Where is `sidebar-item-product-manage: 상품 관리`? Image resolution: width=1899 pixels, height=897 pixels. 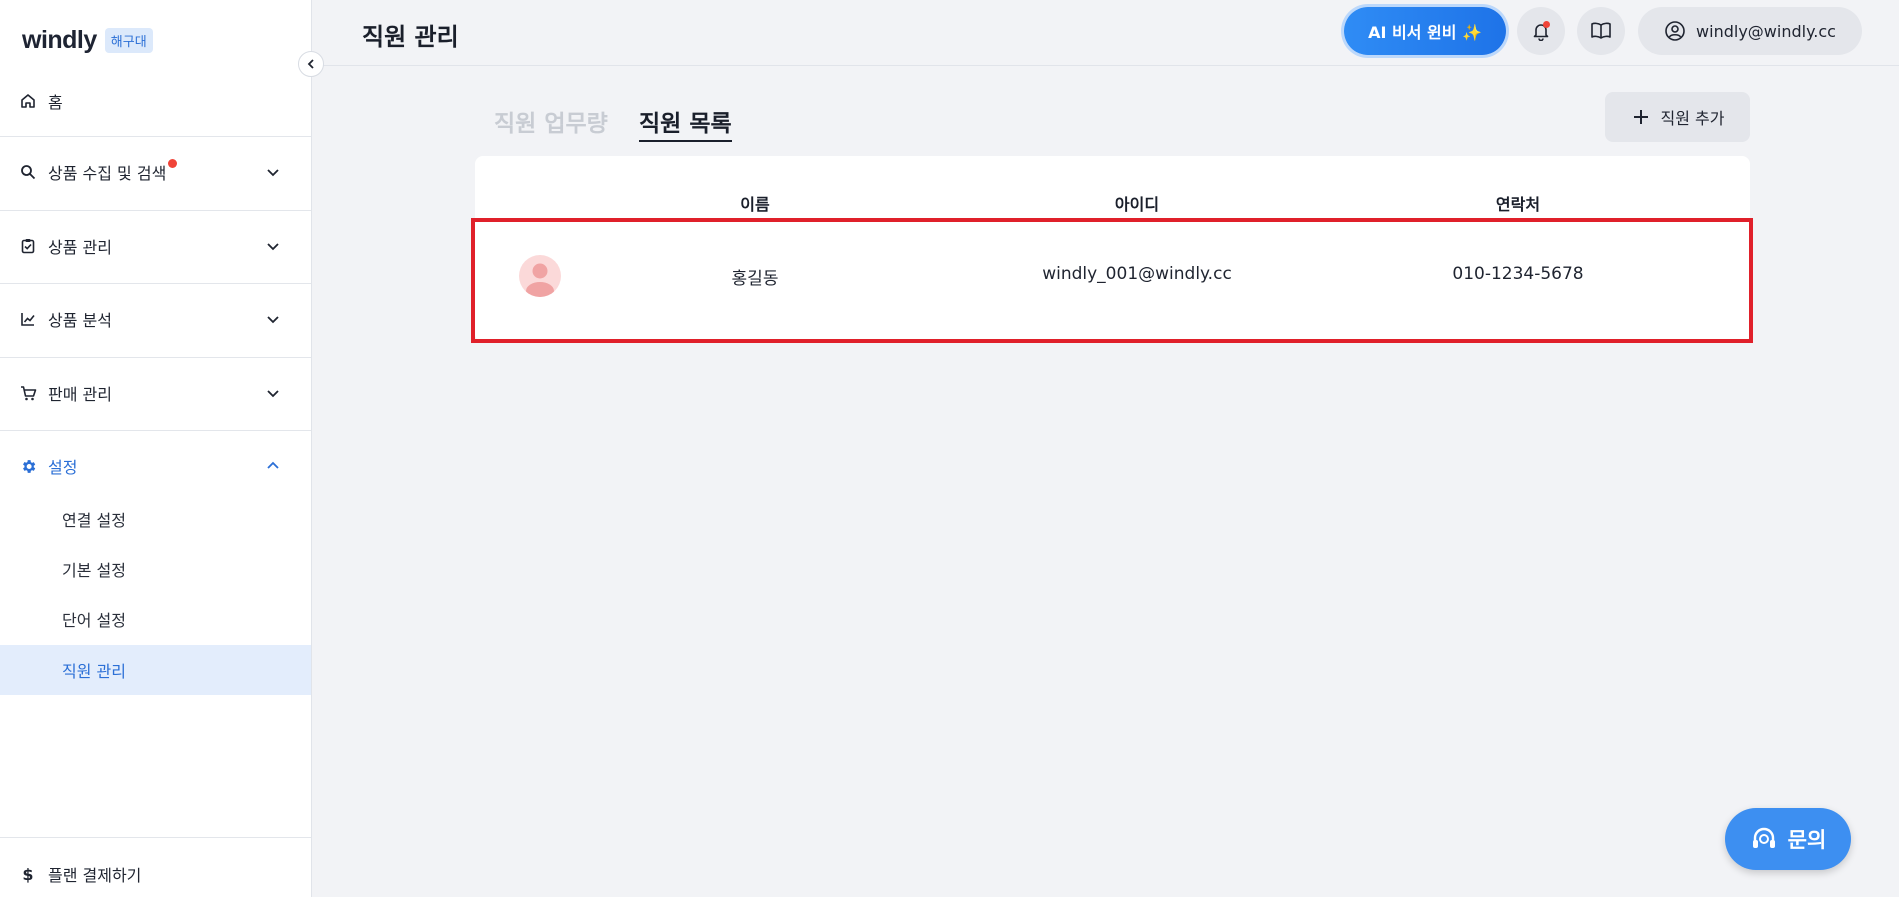 sidebar-item-product-manage: 상품 관리 is located at coordinates (155, 246).